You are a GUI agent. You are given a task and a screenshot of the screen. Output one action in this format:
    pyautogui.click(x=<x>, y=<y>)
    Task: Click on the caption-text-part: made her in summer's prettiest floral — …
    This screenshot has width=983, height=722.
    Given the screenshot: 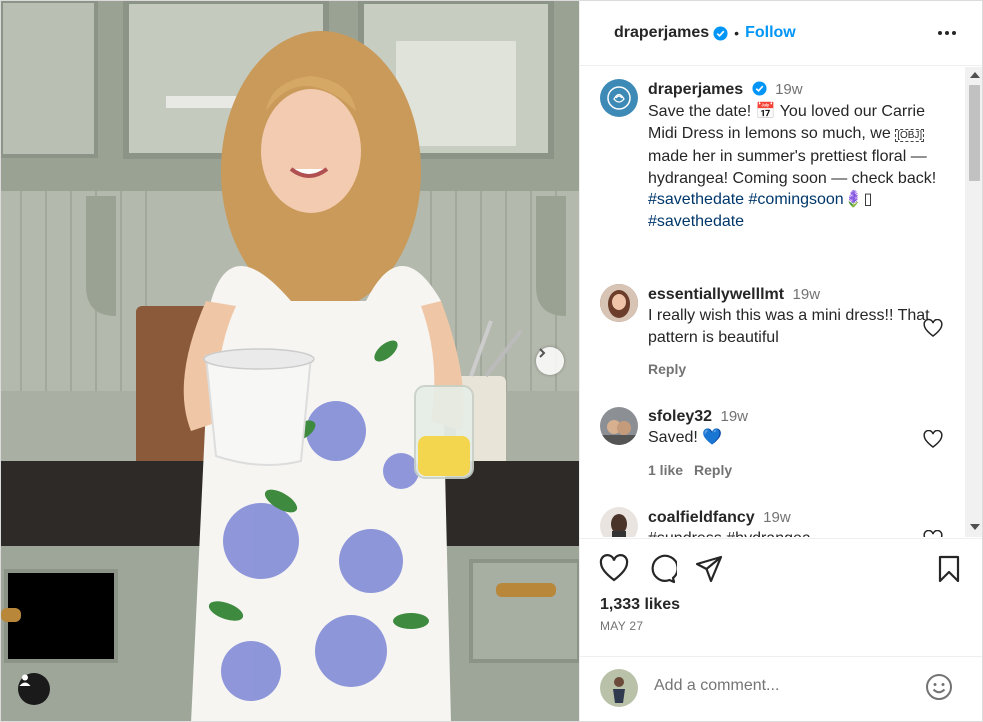 What is the action you would take?
    pyautogui.click(x=792, y=167)
    